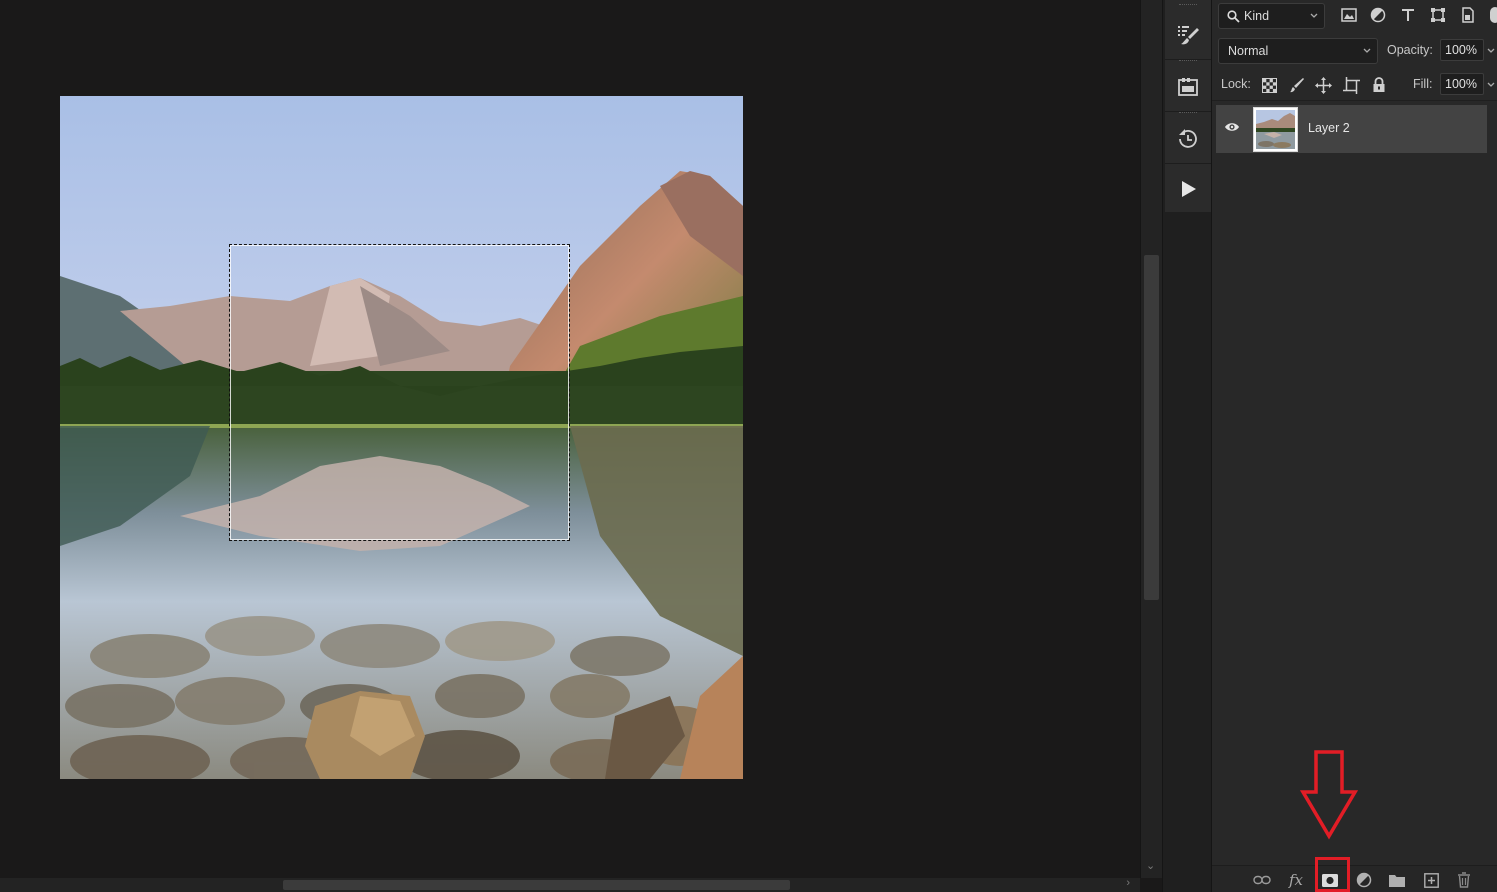 Image resolution: width=1497 pixels, height=892 pixels. Describe the element at coordinates (1269, 85) in the screenshot. I see `lock-transparent-pixels-icon` at that location.